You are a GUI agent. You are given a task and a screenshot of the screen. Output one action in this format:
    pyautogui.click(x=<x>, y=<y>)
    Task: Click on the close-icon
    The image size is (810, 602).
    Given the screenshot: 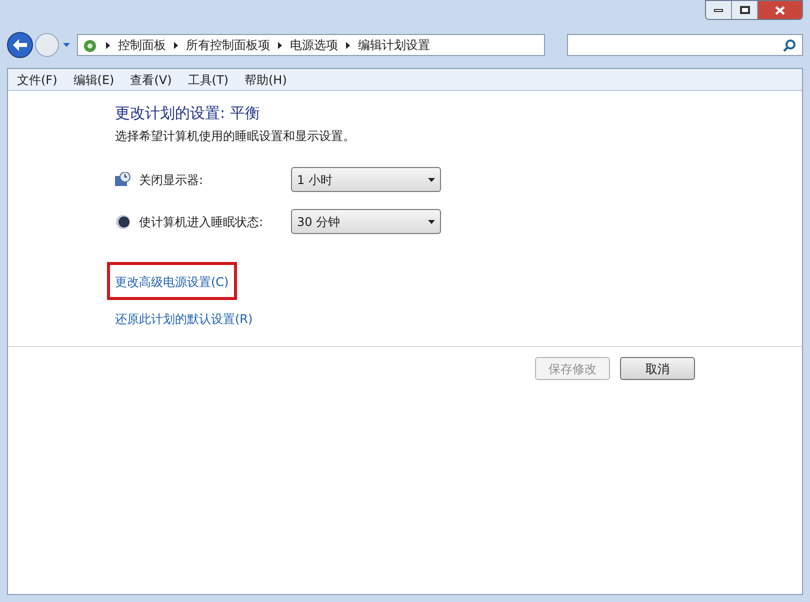 What is the action you would take?
    pyautogui.click(x=780, y=10)
    